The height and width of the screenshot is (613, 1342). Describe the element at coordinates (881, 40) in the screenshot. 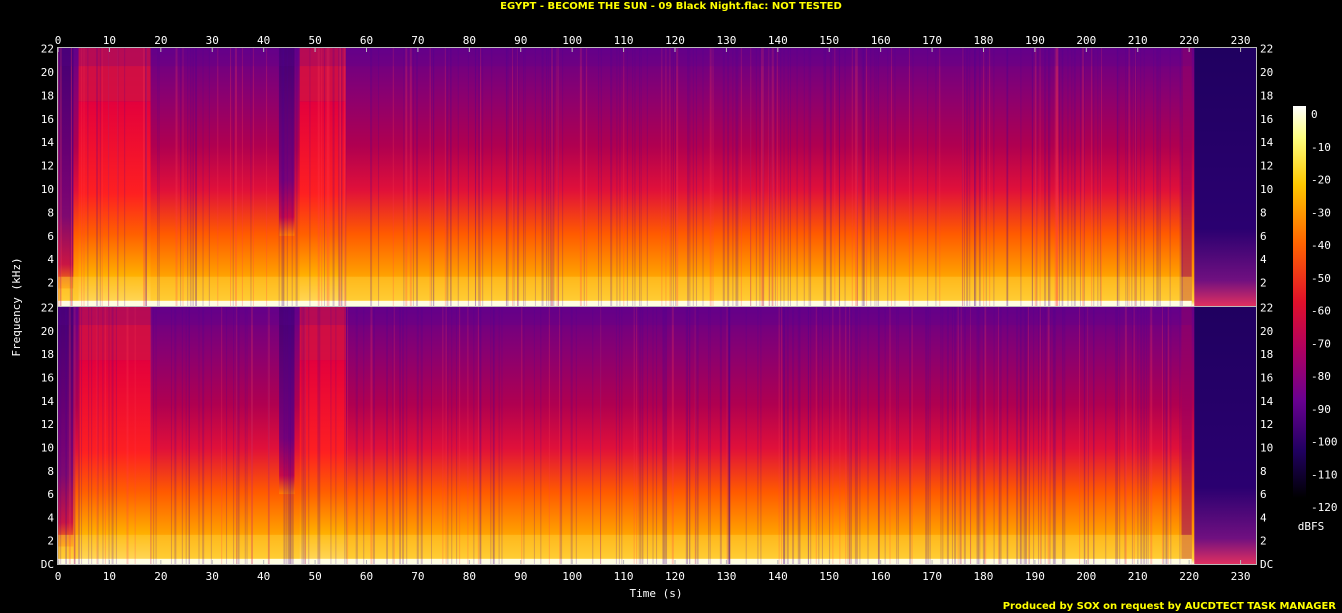

I see `x-tick-label-top: 160` at that location.